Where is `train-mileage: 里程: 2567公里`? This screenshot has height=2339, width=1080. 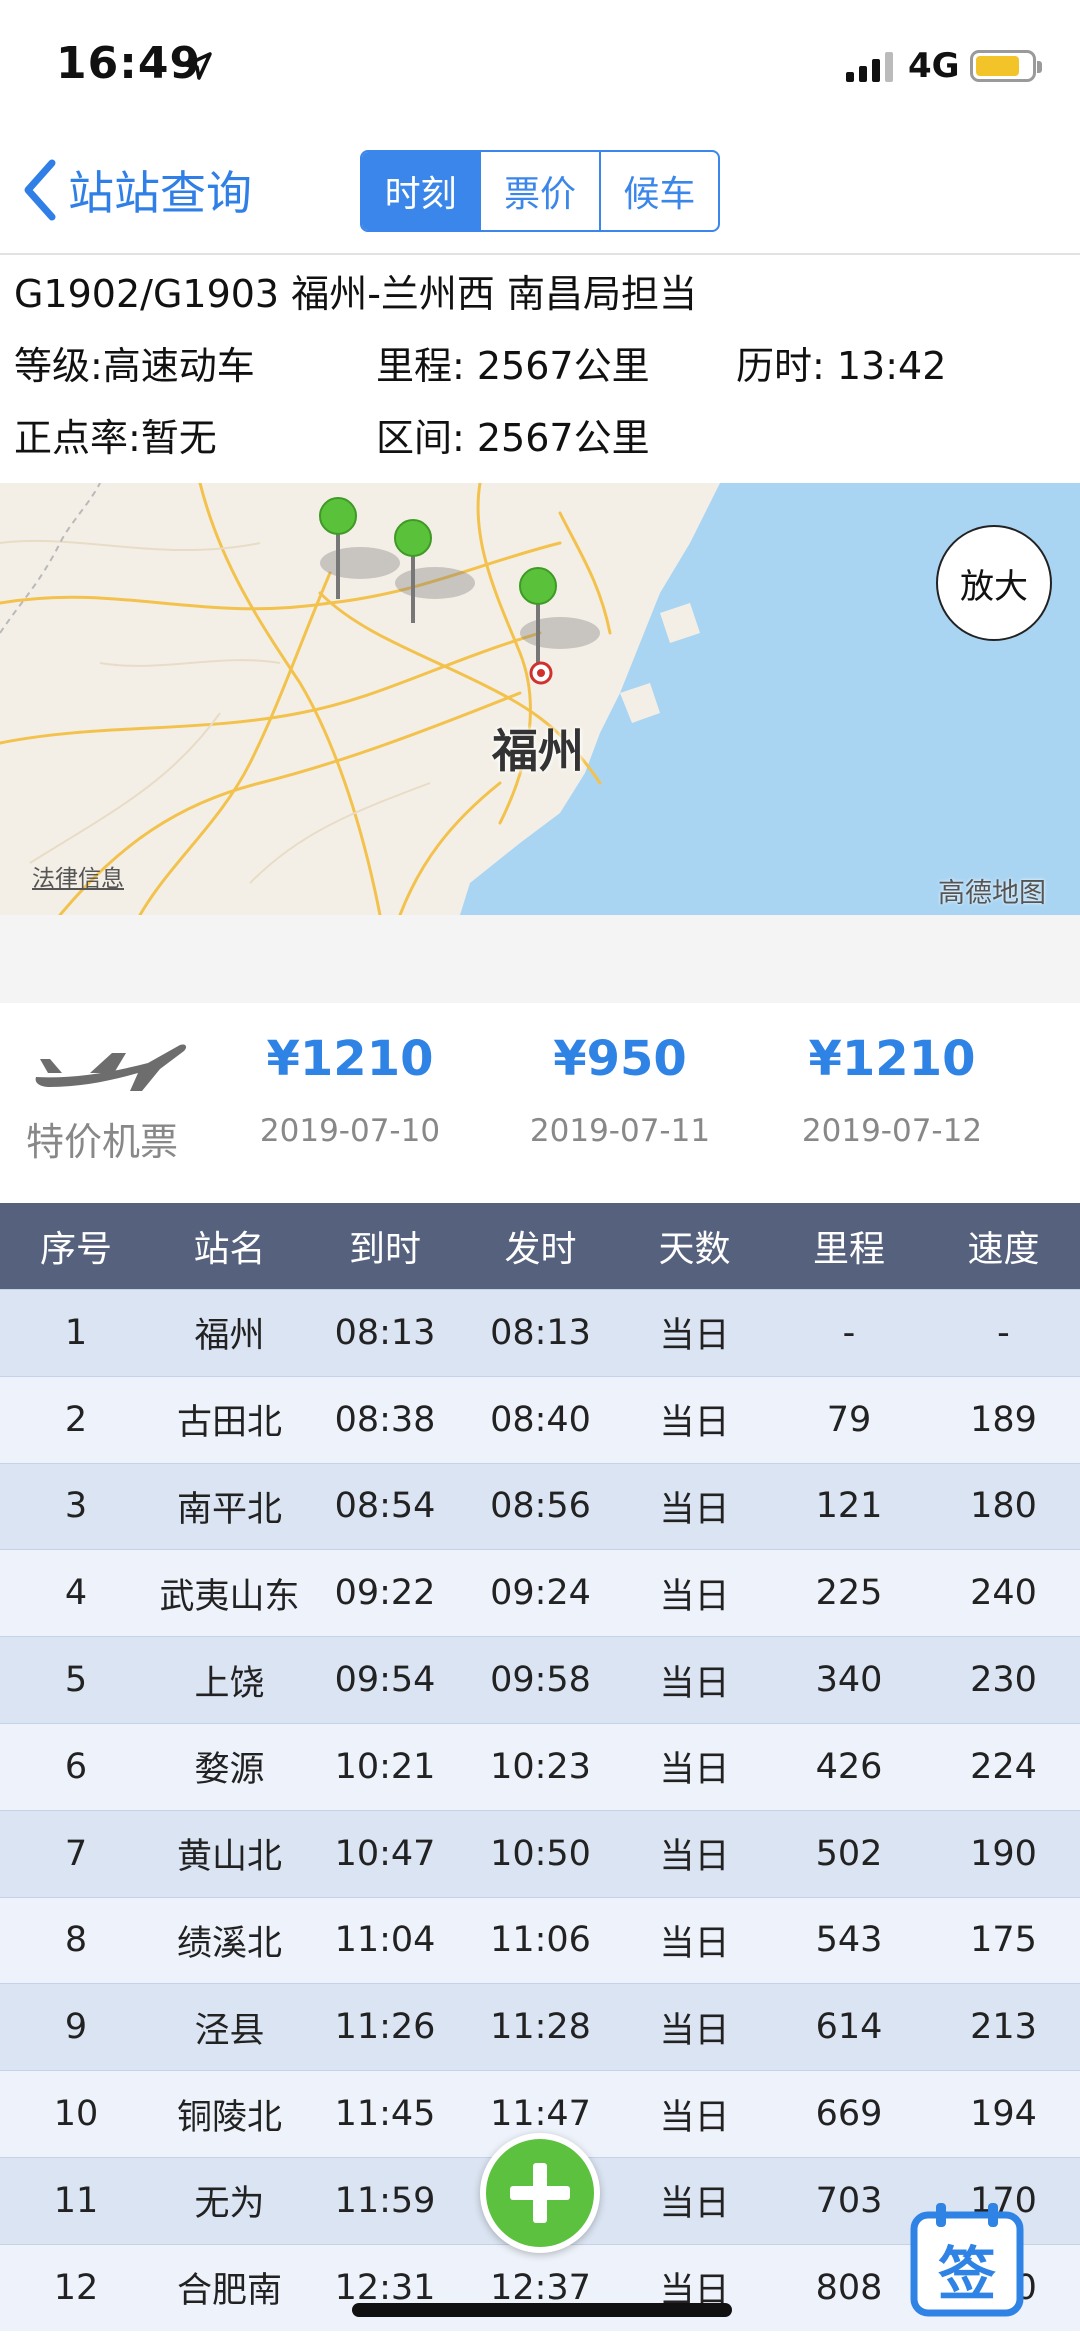
train-mileage: 里程: 2567公里 is located at coordinates (513, 366).